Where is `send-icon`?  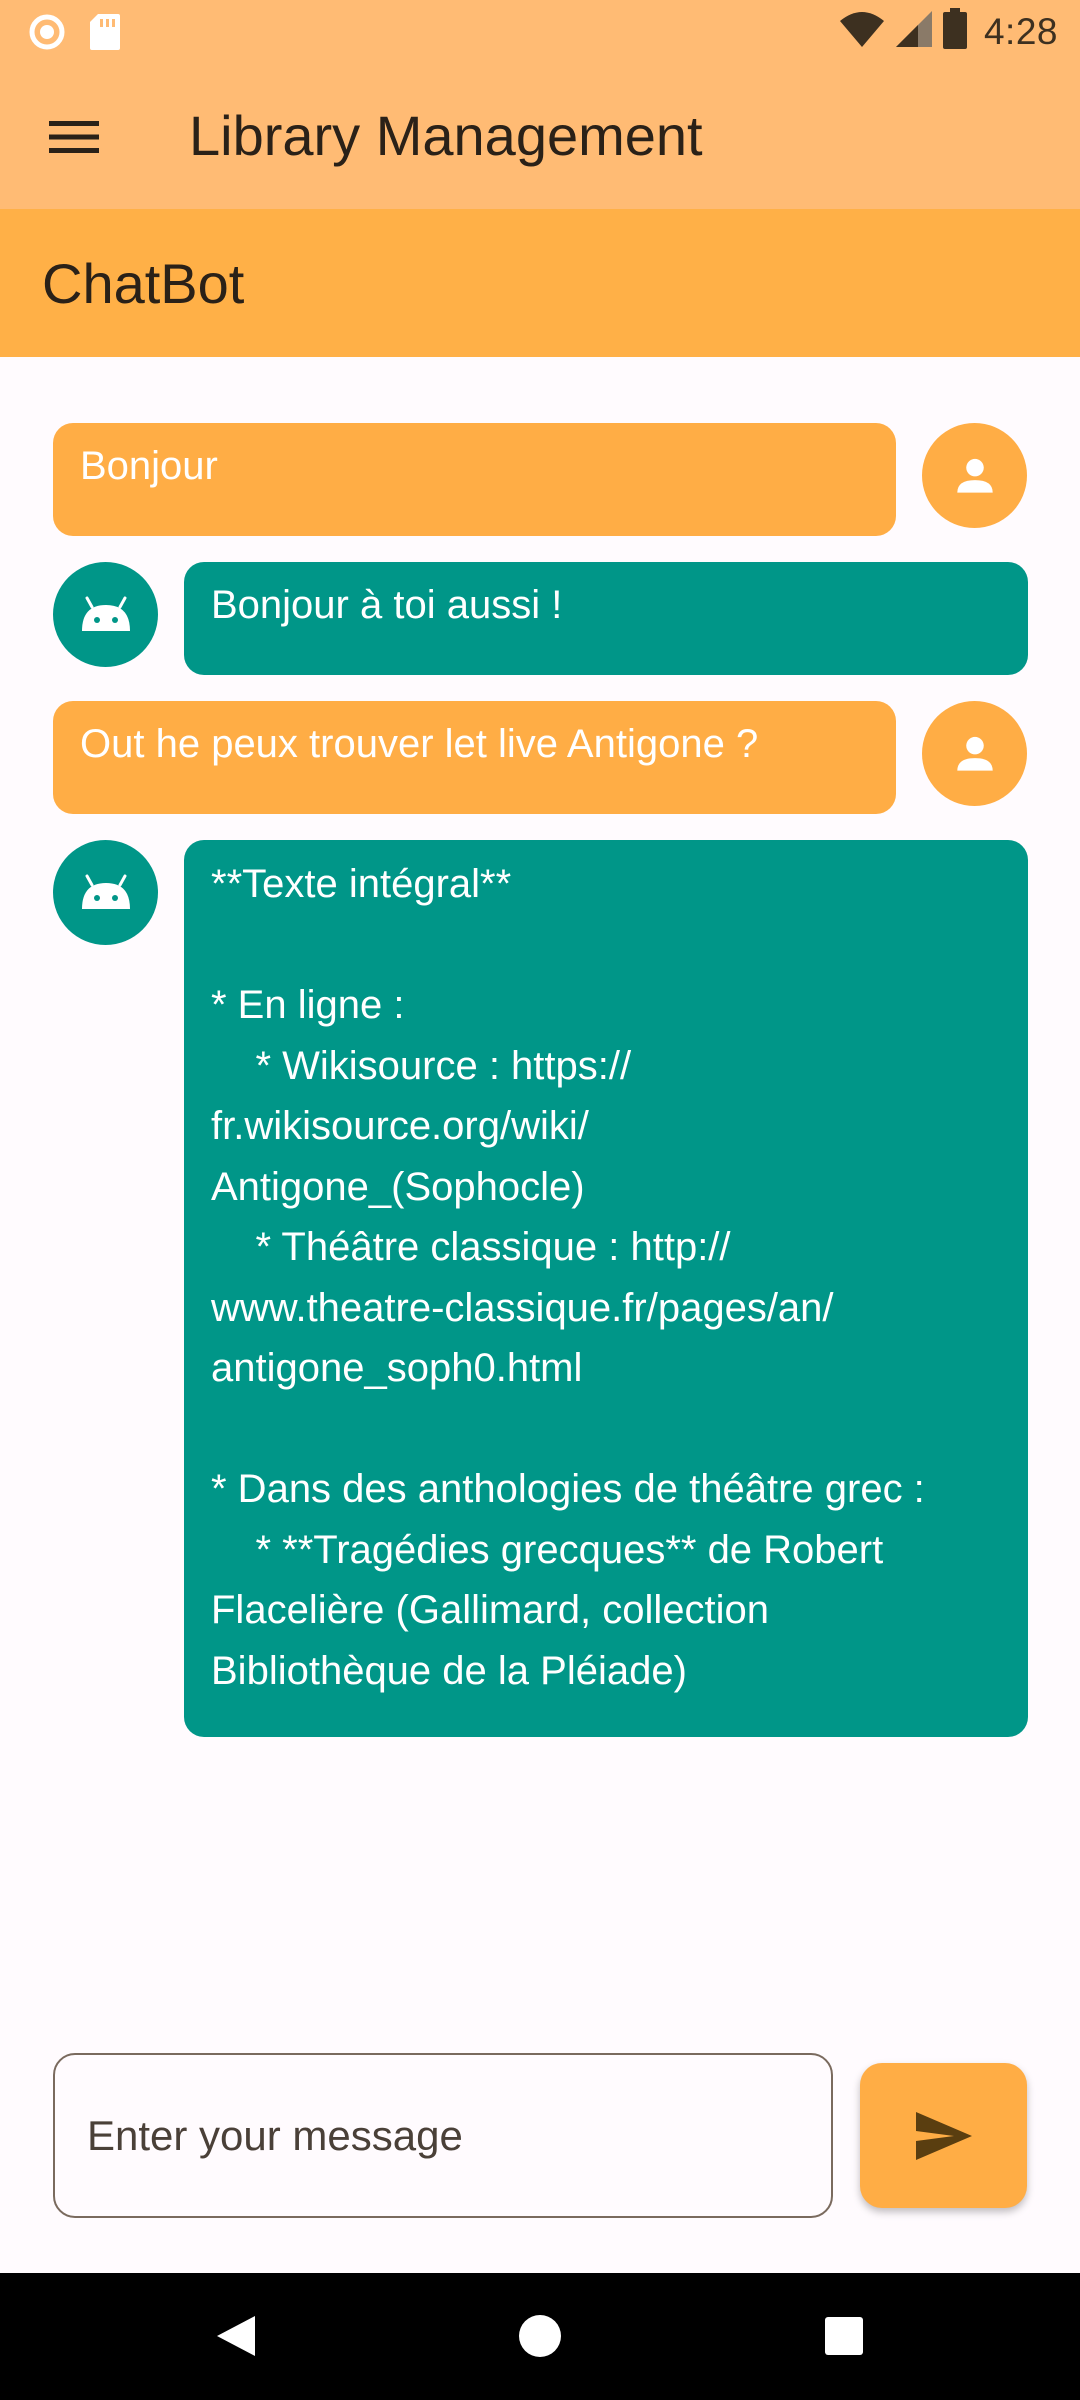 send-icon is located at coordinates (943, 2135).